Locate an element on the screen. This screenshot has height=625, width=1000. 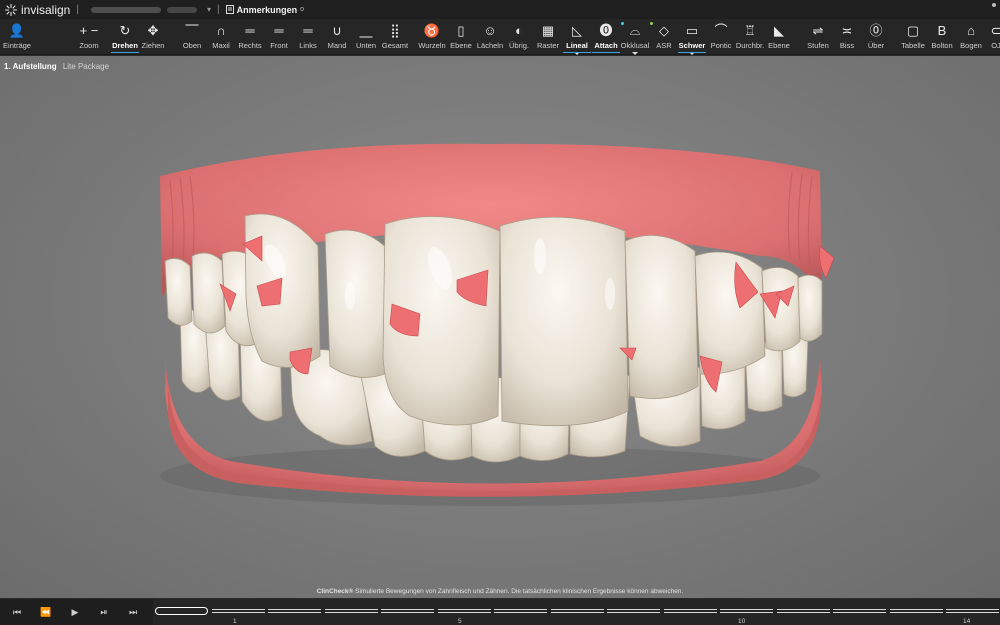
disclaimer-brand: ClinCheck® is located at coordinates (335, 591).